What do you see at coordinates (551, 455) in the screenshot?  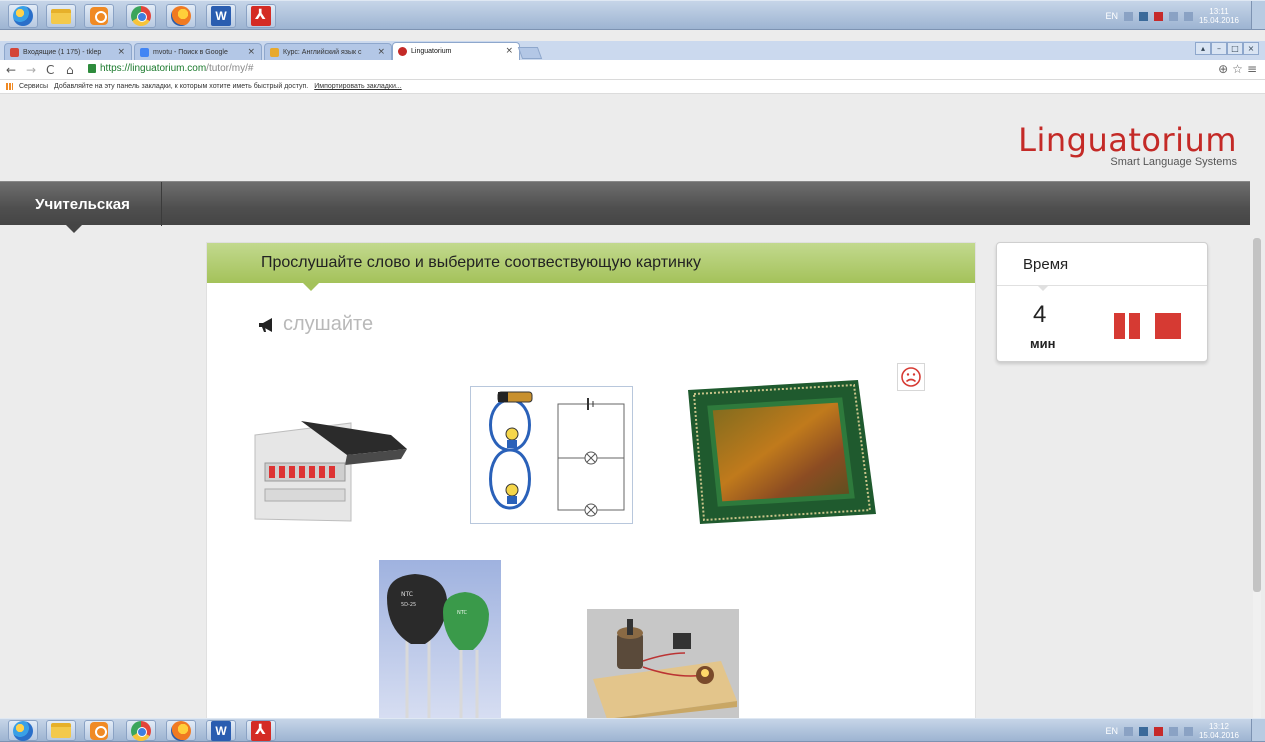 I see `circuit-diagram-image` at bounding box center [551, 455].